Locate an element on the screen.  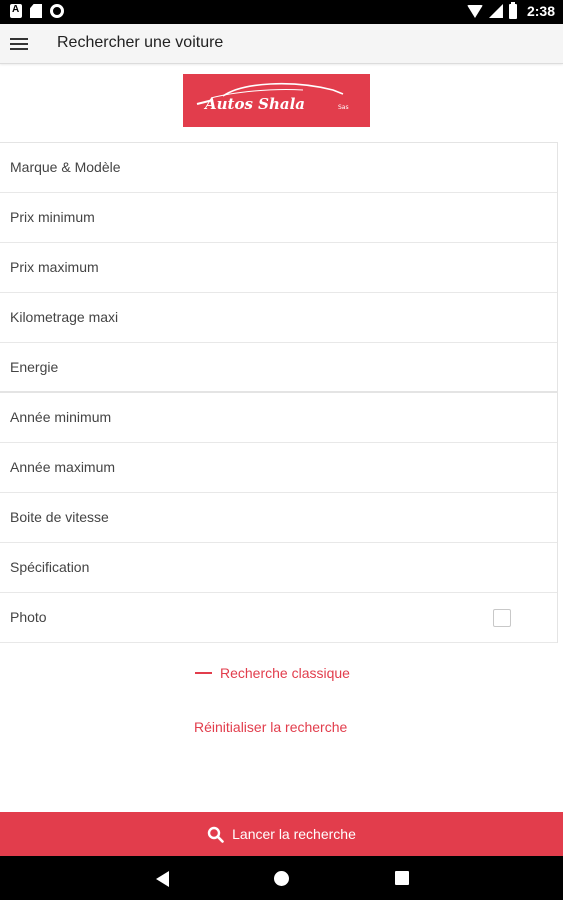
reset-search-link: Réinitialiser la recherche is located at coordinates (270, 727).